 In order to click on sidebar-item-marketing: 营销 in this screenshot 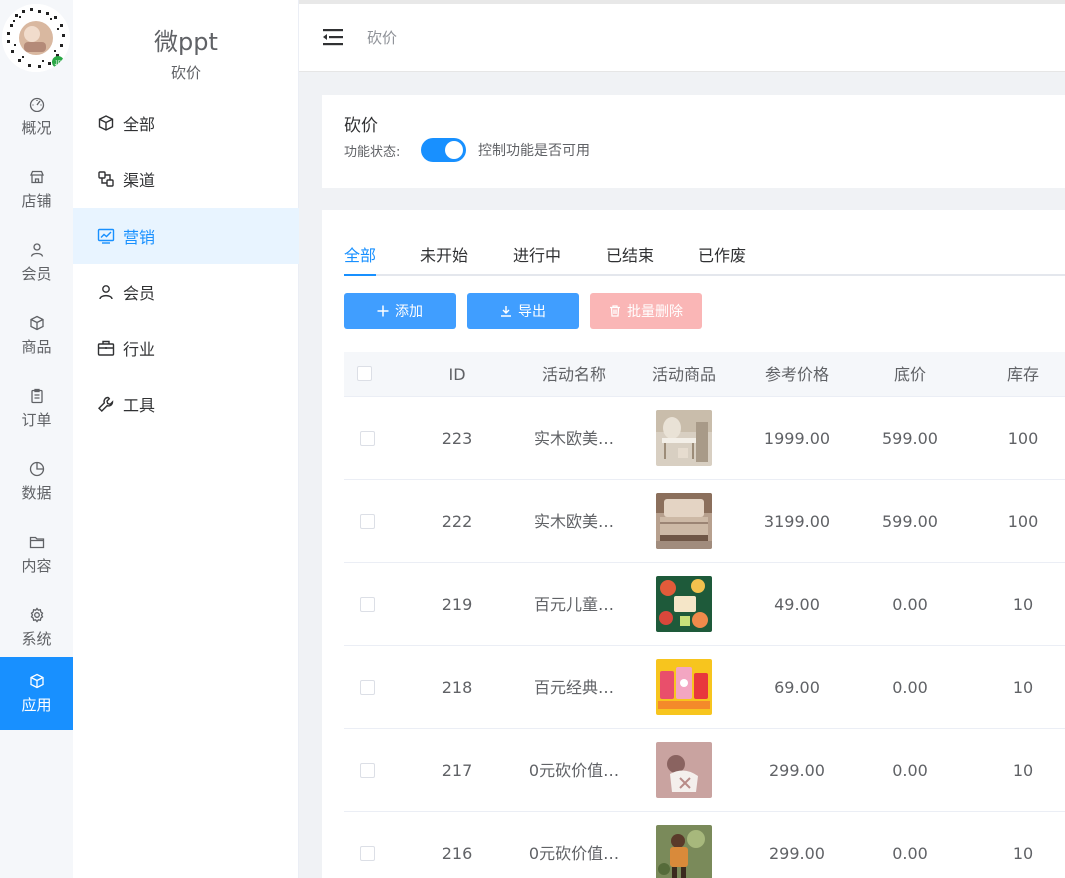, I will do `click(186, 236)`.